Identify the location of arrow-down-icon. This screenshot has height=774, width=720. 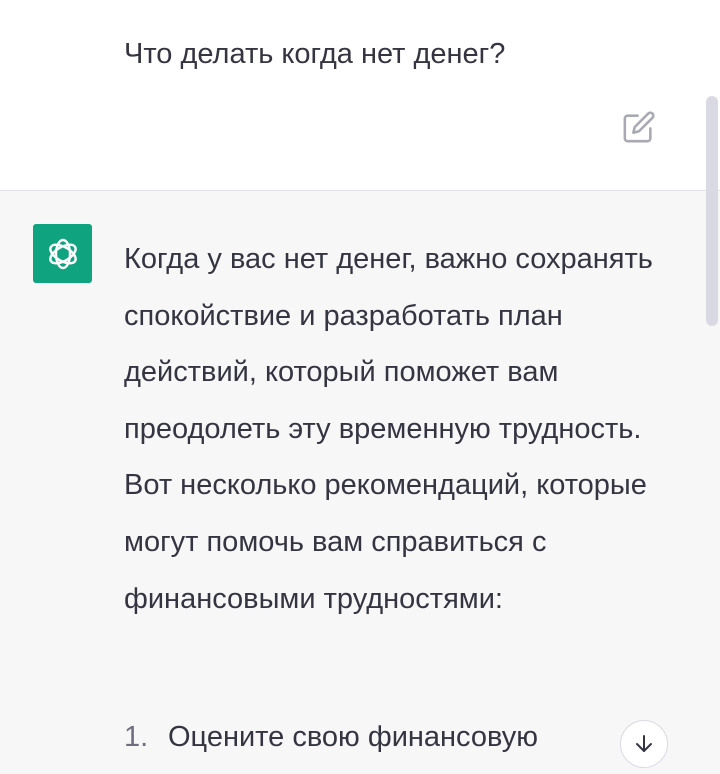
(644, 743).